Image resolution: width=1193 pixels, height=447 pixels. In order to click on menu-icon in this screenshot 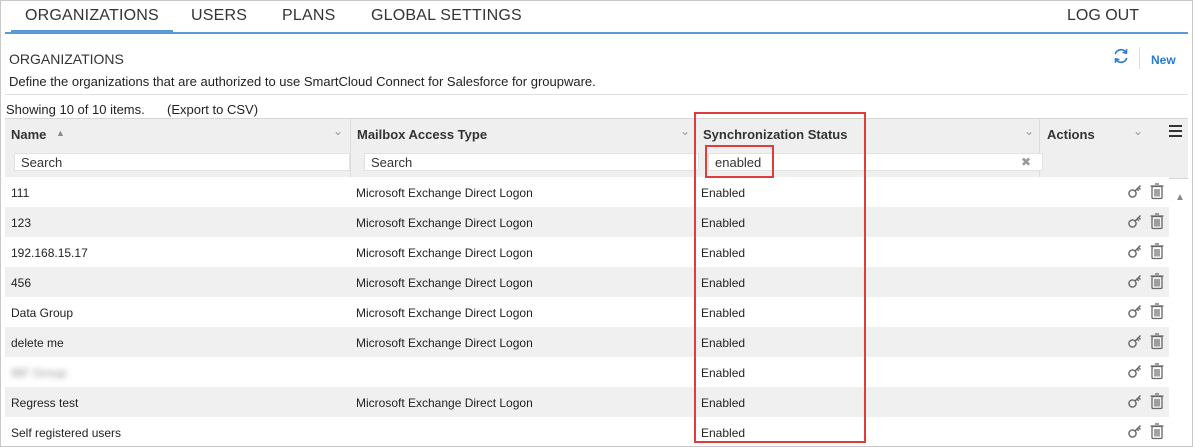, I will do `click(1175, 132)`.